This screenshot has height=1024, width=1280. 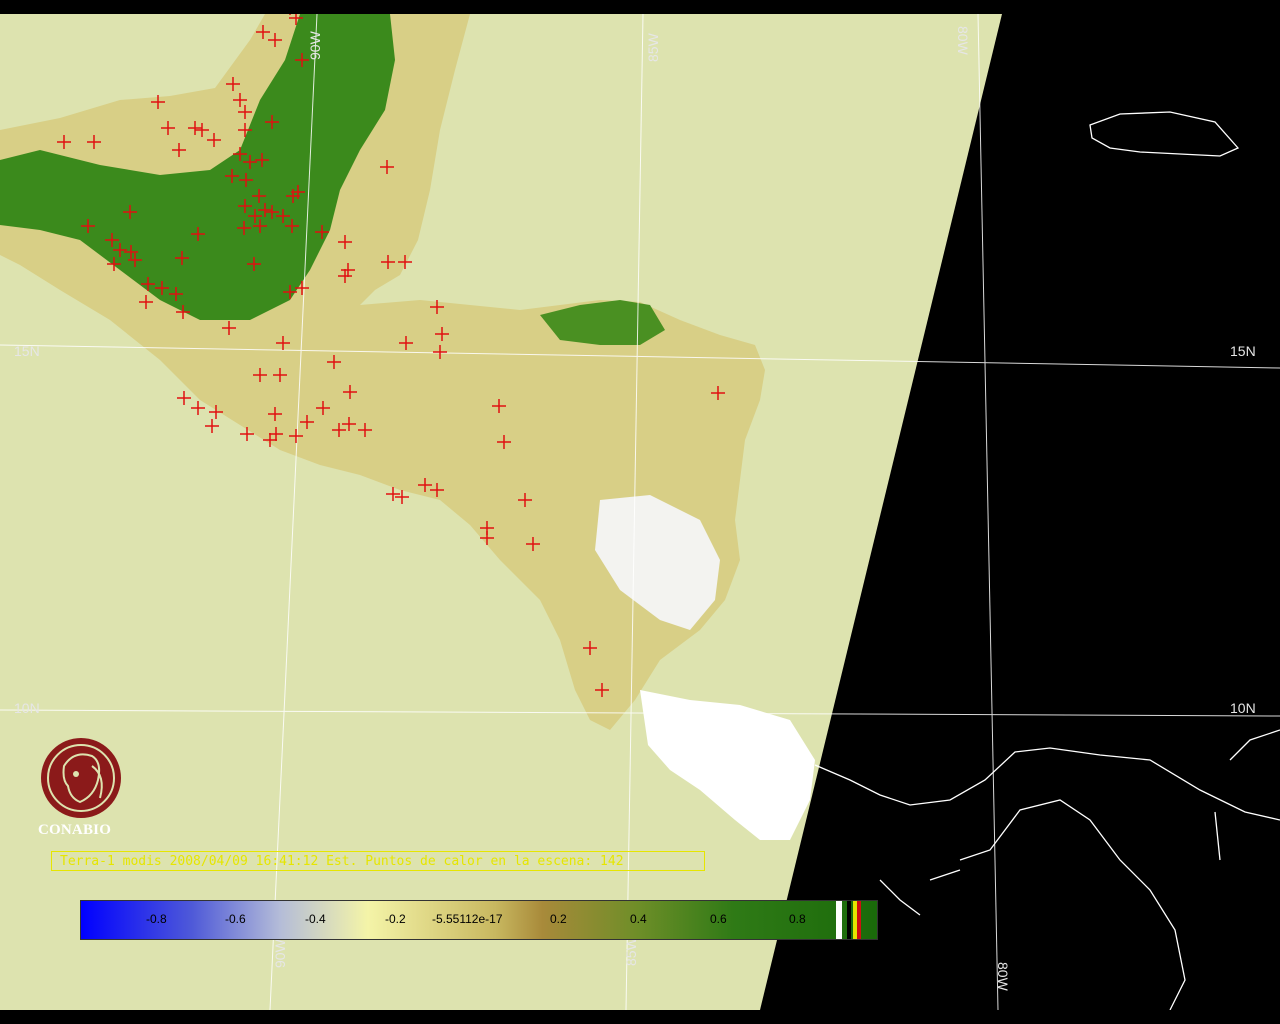 What do you see at coordinates (315, 45) in the screenshot?
I see `grid-label-top-90w: 90W` at bounding box center [315, 45].